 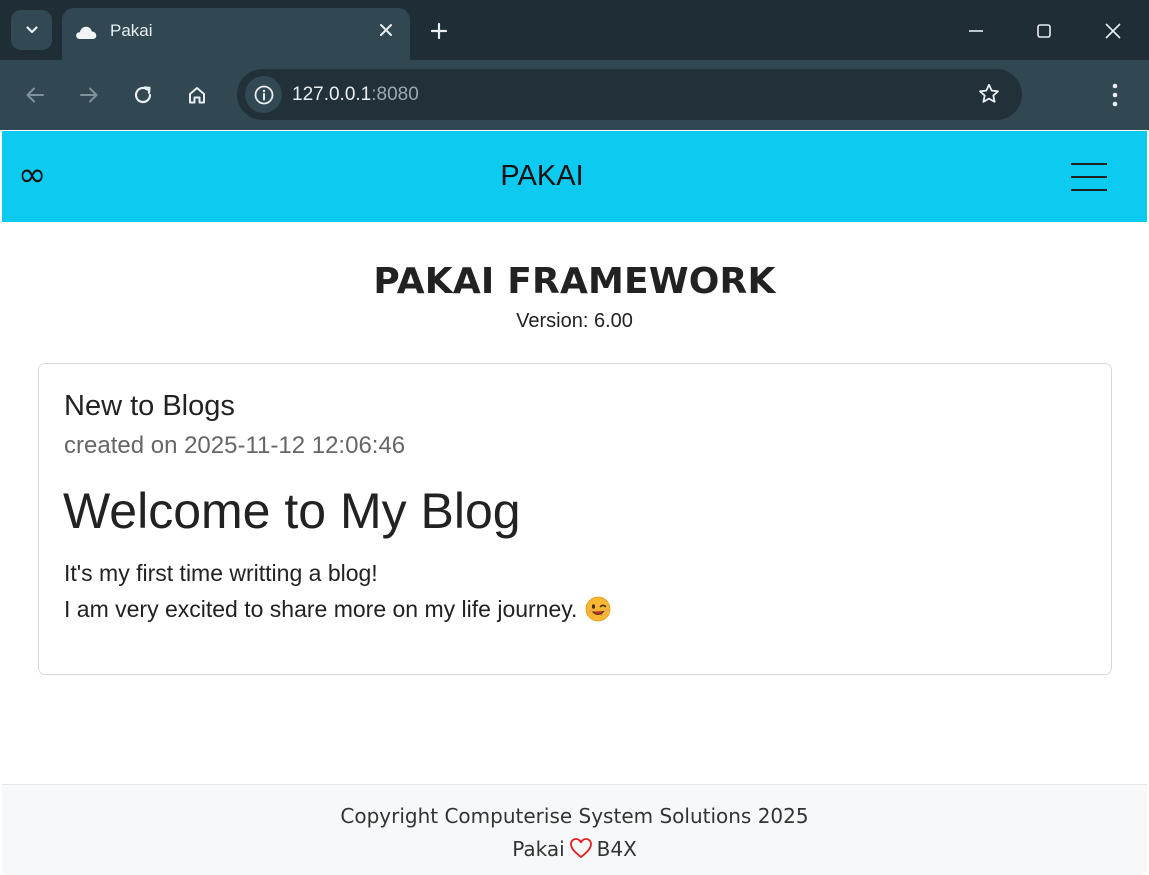 I want to click on credit-pakai: Pakai, so click(x=538, y=849).